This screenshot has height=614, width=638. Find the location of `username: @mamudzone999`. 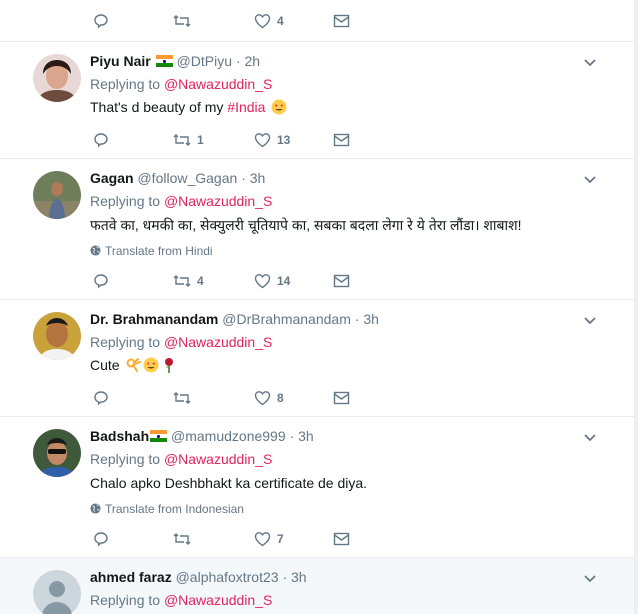

username: @mamudzone999 is located at coordinates (228, 436).